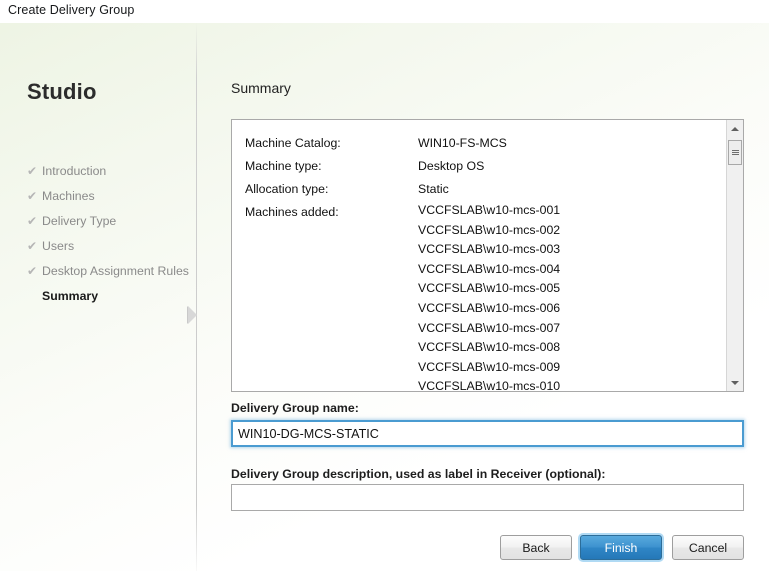 This screenshot has height=571, width=769. What do you see at coordinates (487, 497) in the screenshot?
I see `delivery-group-description-input` at bounding box center [487, 497].